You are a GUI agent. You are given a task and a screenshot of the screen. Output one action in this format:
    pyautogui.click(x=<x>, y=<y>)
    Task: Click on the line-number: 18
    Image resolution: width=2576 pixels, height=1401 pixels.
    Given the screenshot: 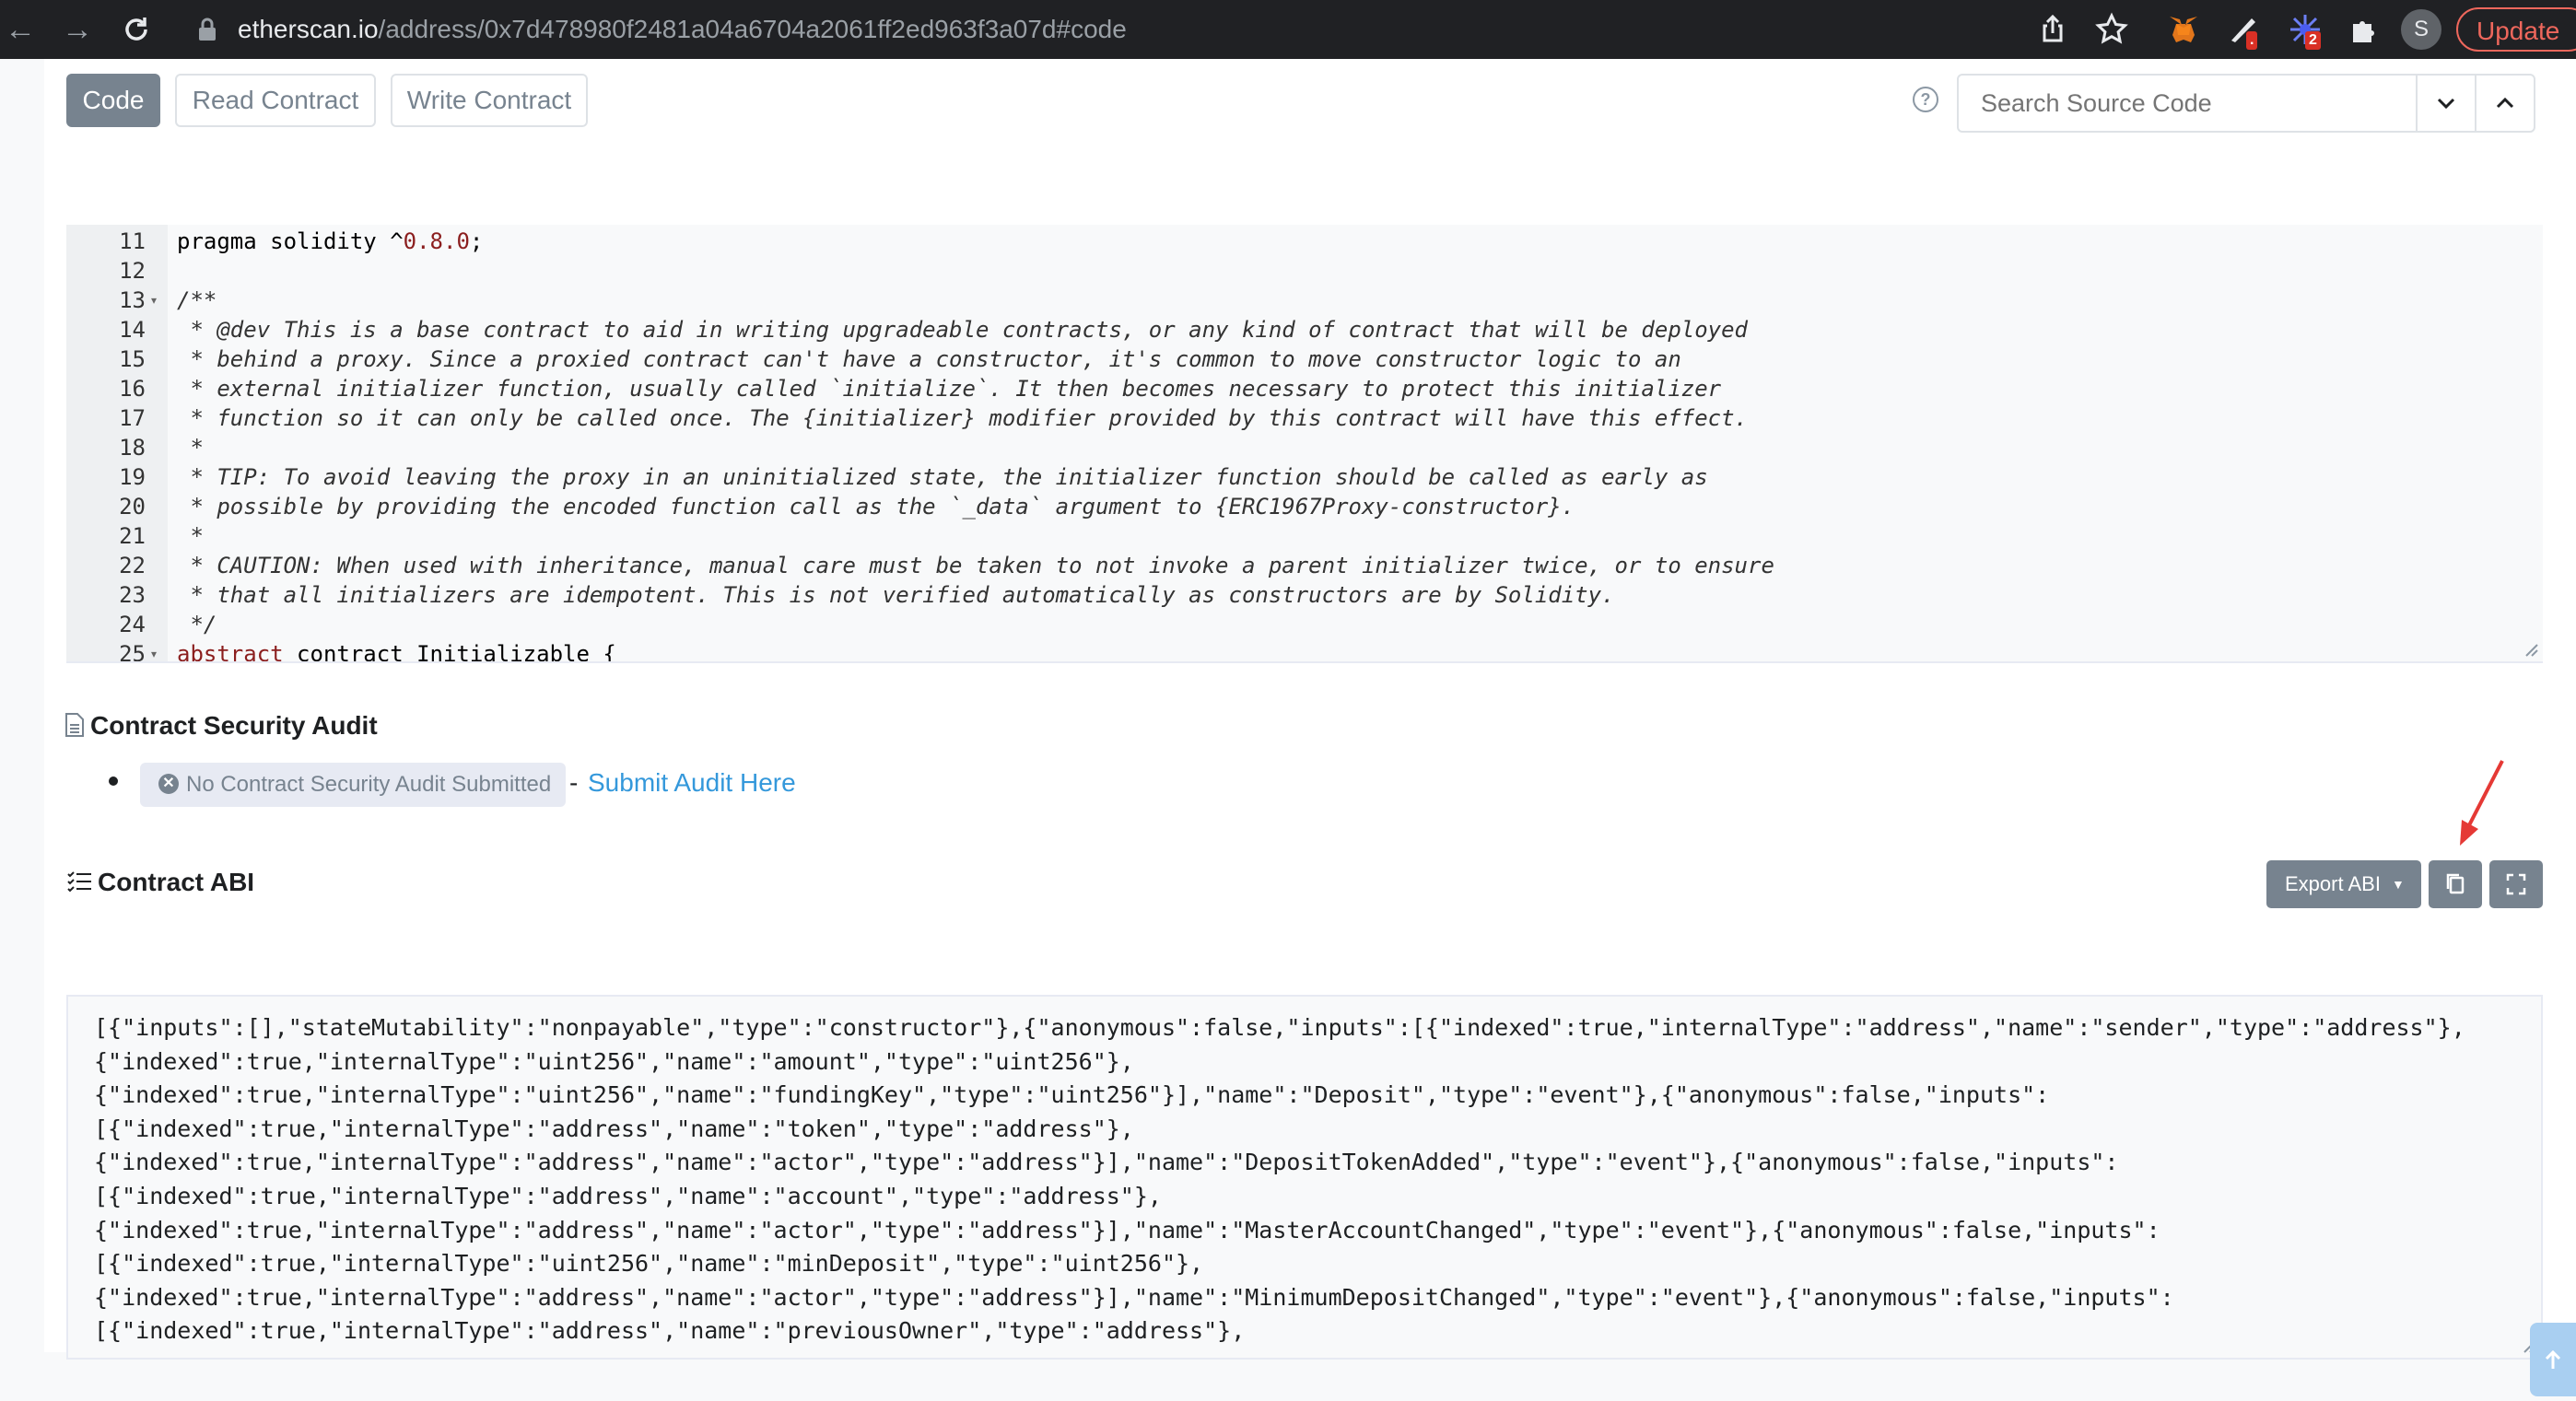 What is the action you would take?
    pyautogui.click(x=132, y=448)
    